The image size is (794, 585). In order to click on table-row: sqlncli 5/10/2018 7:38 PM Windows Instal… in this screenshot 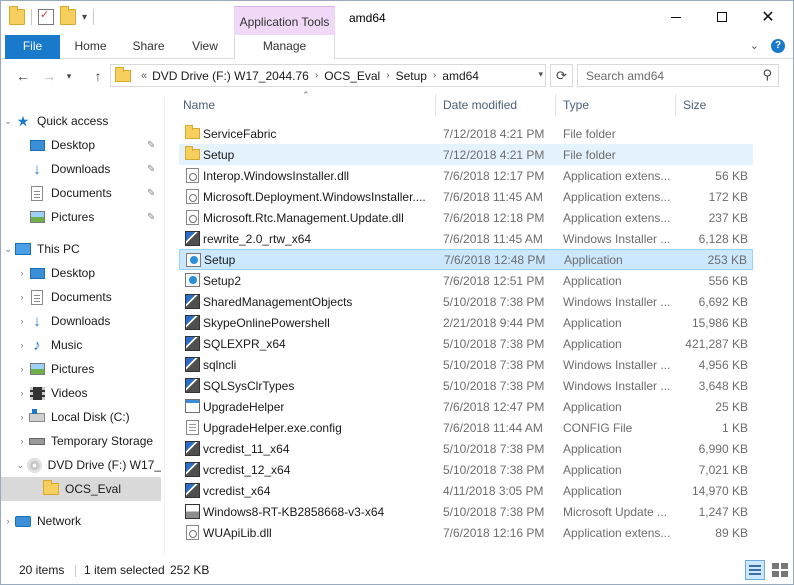, I will do `click(466, 364)`.